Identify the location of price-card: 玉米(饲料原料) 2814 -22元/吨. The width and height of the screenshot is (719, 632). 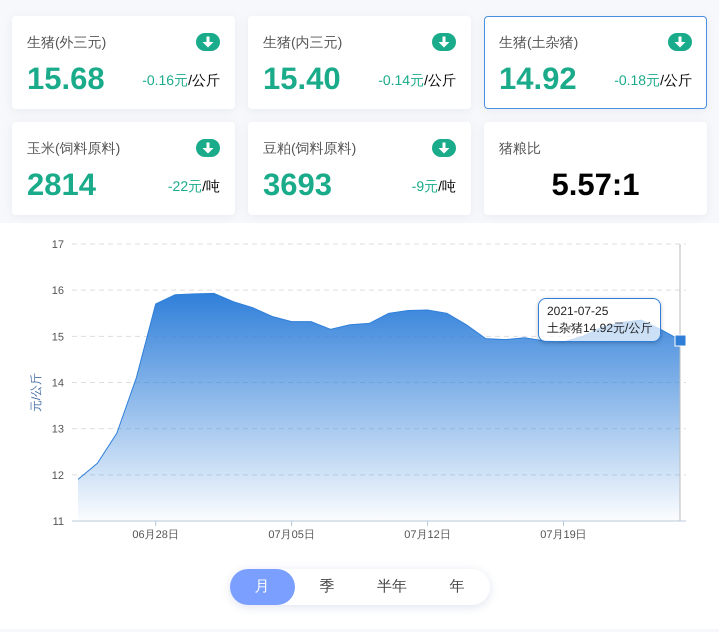
(123, 168).